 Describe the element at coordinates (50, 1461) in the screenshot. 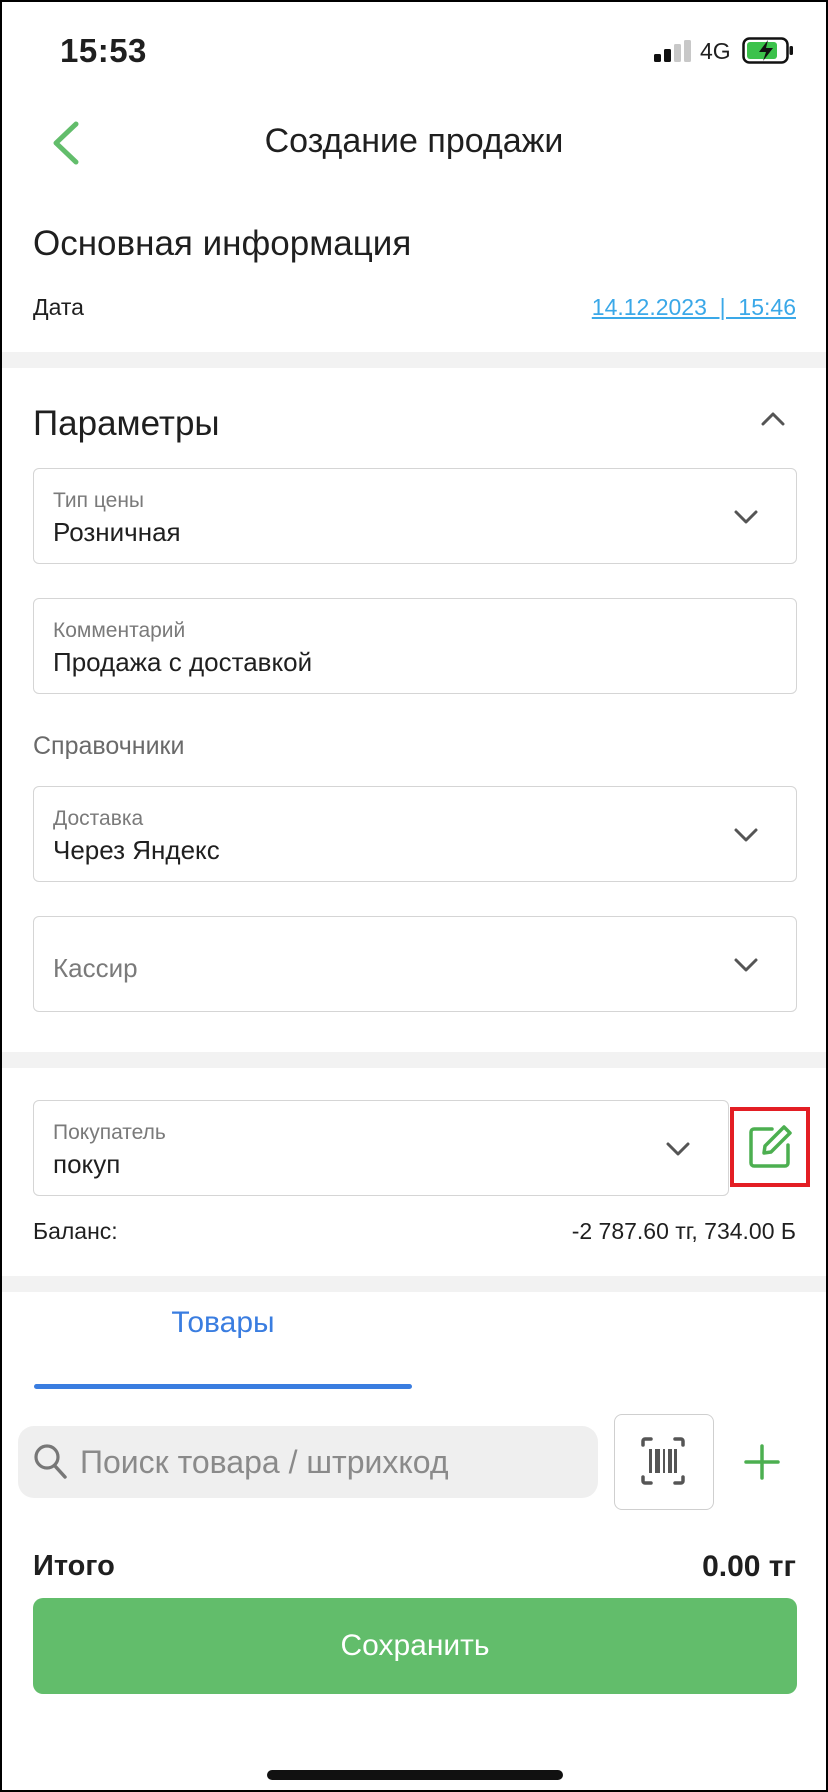

I see `search-icon` at that location.